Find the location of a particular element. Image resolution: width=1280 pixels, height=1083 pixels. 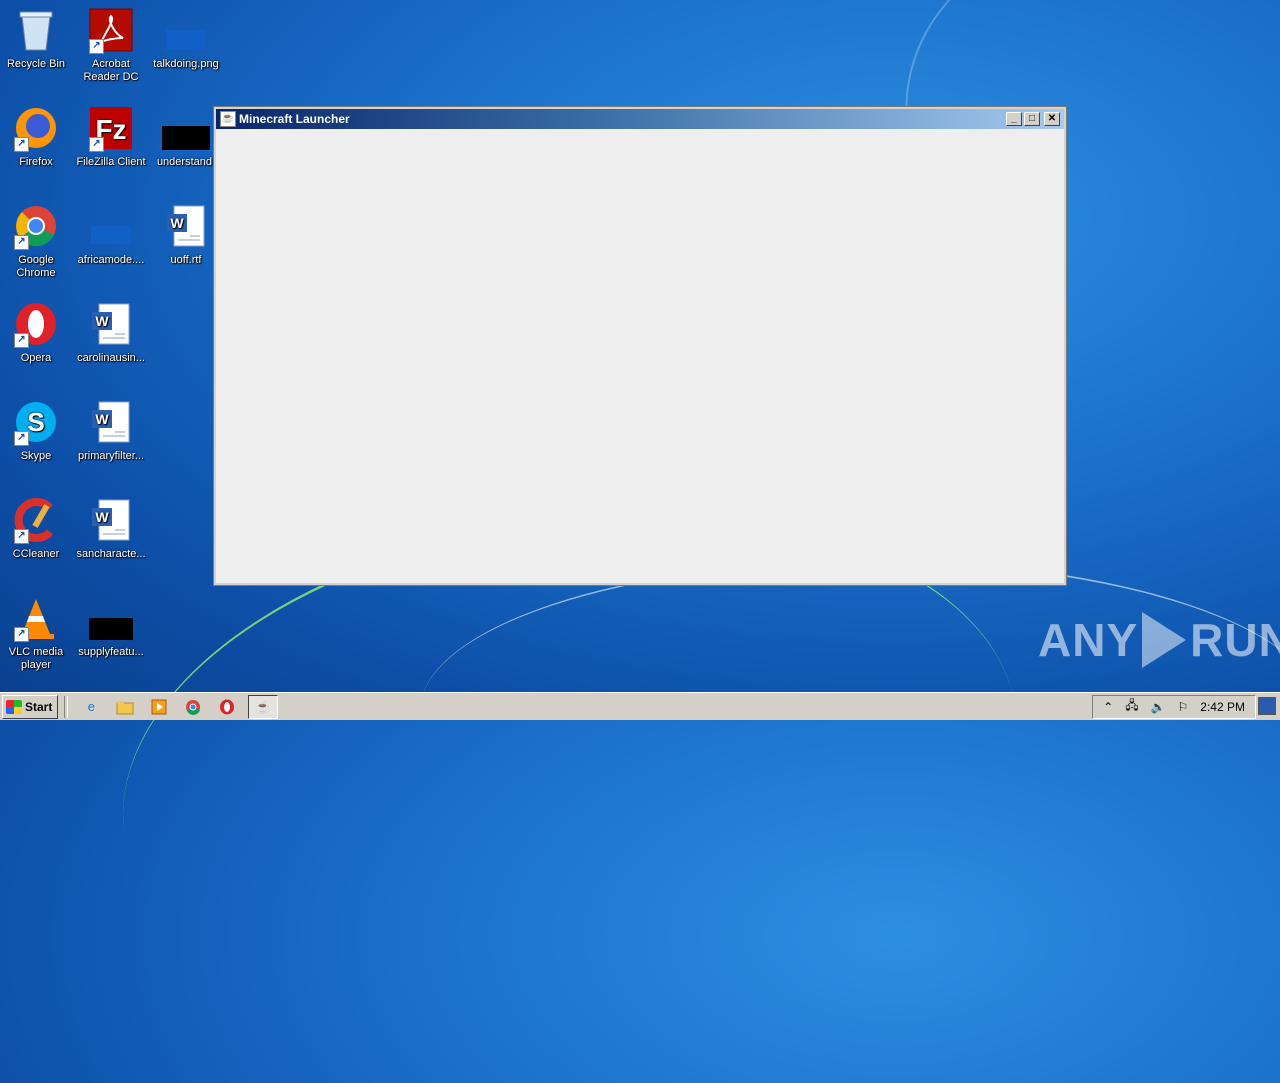

show-desktop-button is located at coordinates (1267, 706).